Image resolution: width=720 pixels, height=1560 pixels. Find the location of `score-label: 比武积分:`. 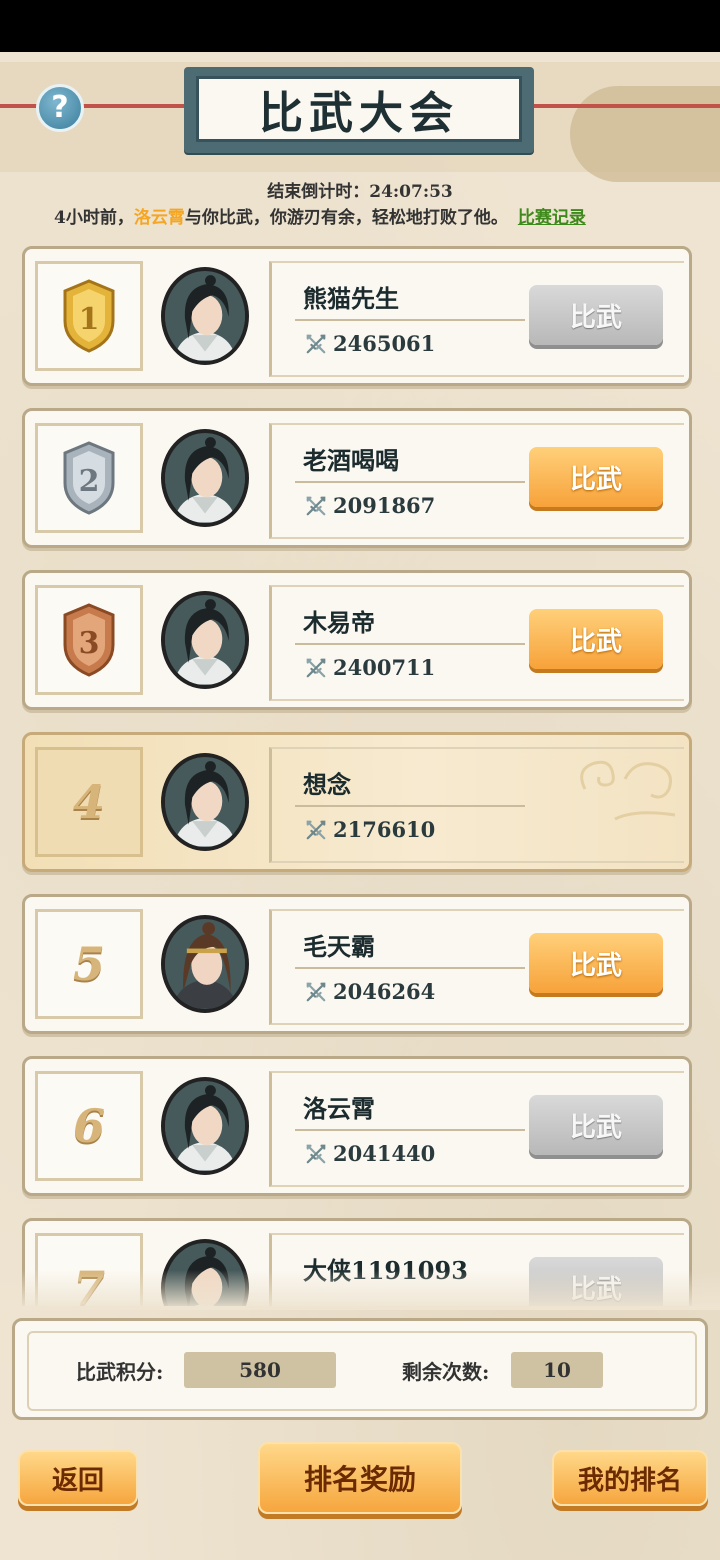

score-label: 比武积分: is located at coordinates (120, 1372).